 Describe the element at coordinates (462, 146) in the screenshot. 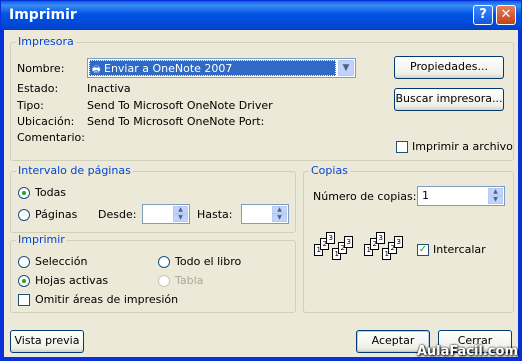

I see `print-to-file-label: Imprimir a archivo` at that location.